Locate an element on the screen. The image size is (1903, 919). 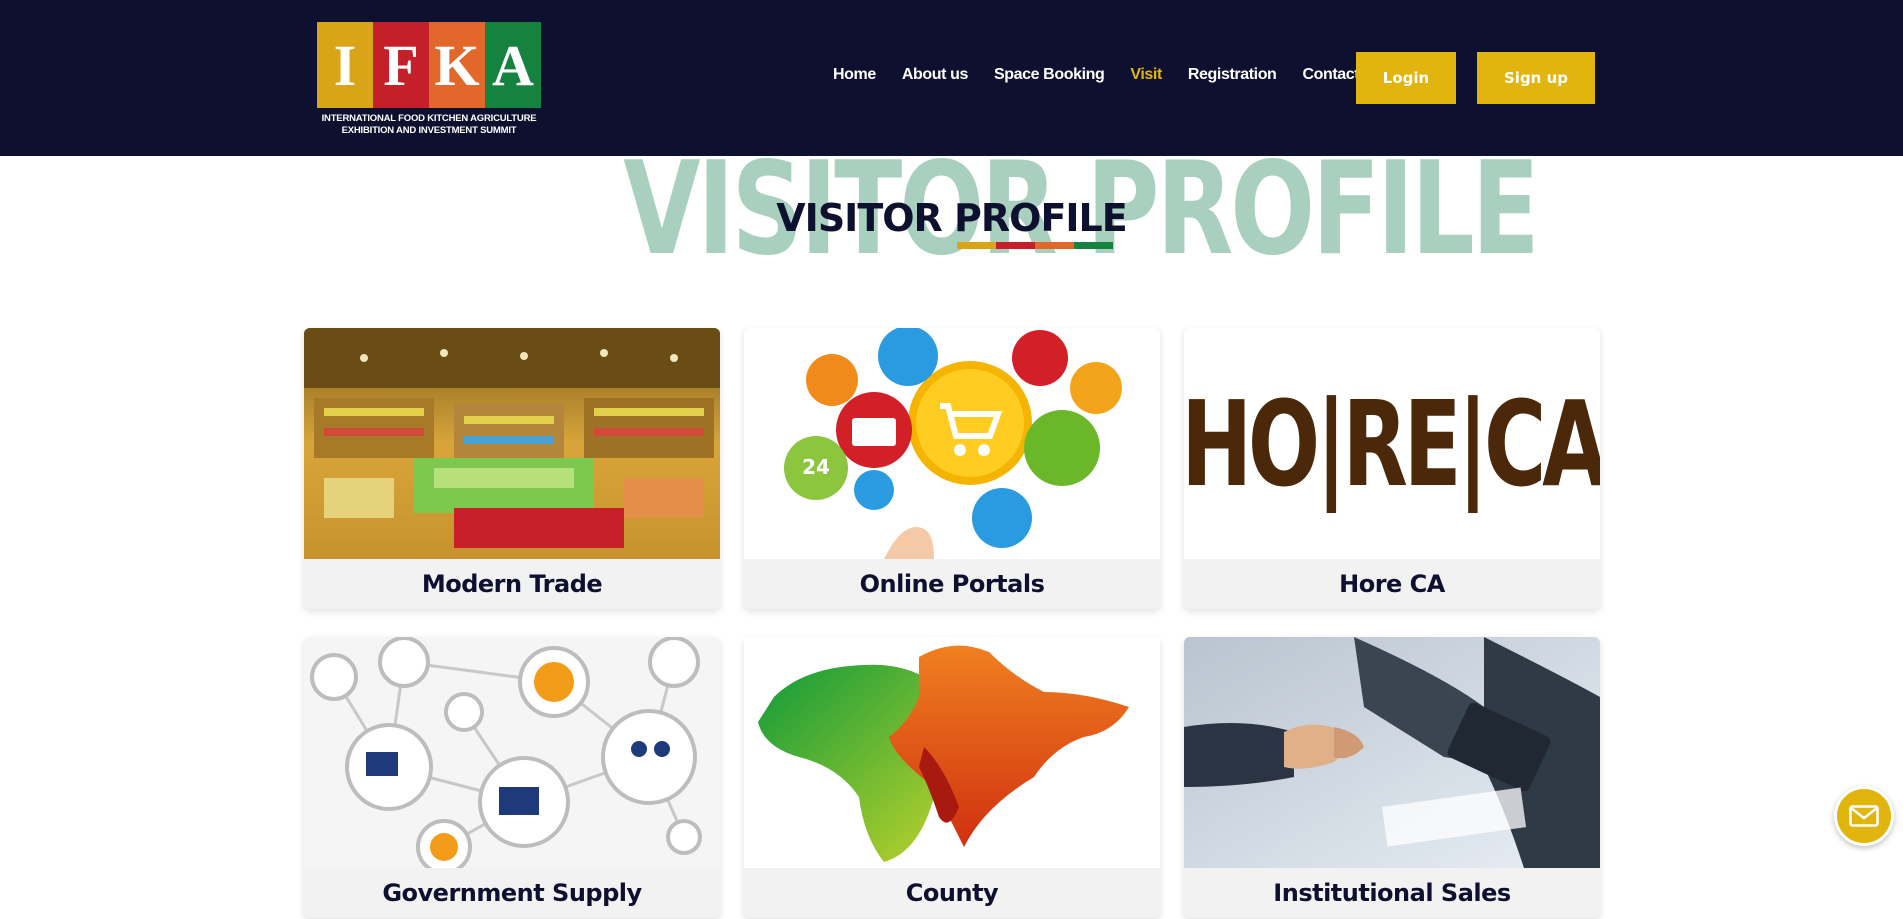
card-modern-trade: Modern Trade is located at coordinates (512, 468).